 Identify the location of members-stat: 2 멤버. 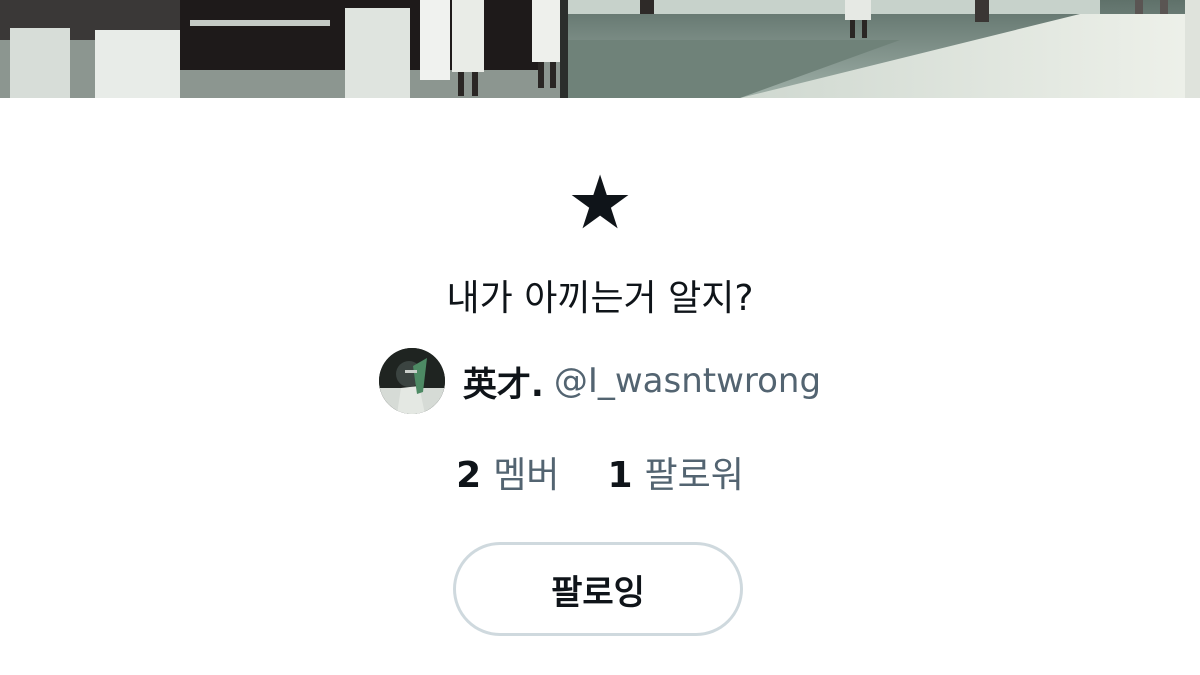
(507, 472).